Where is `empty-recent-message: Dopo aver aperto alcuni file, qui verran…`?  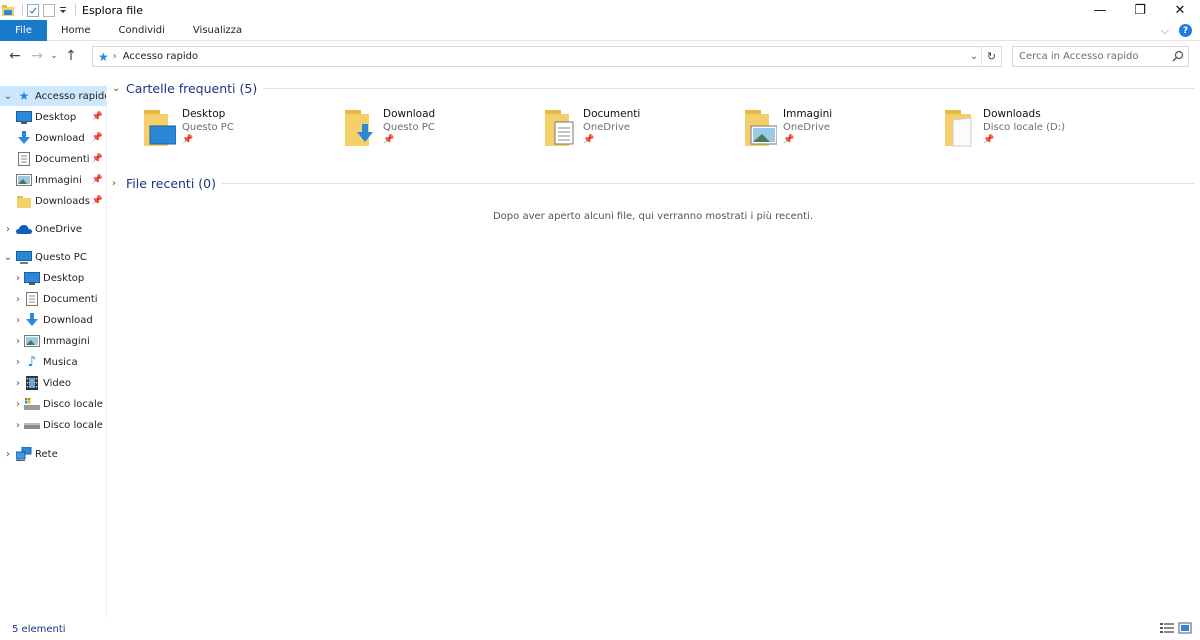
empty-recent-message: Dopo aver aperto alcuni file, qui verran… is located at coordinates (652, 216).